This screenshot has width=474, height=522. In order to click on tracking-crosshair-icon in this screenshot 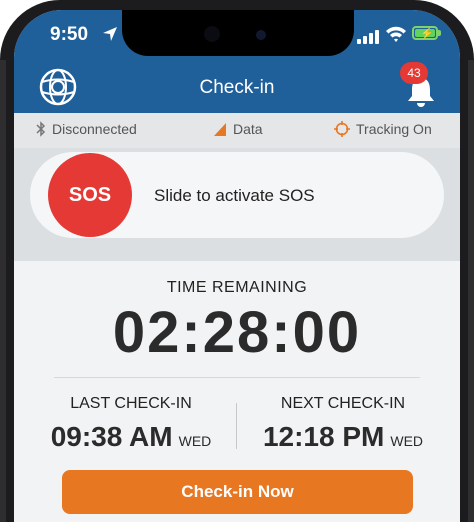, I will do `click(342, 129)`.